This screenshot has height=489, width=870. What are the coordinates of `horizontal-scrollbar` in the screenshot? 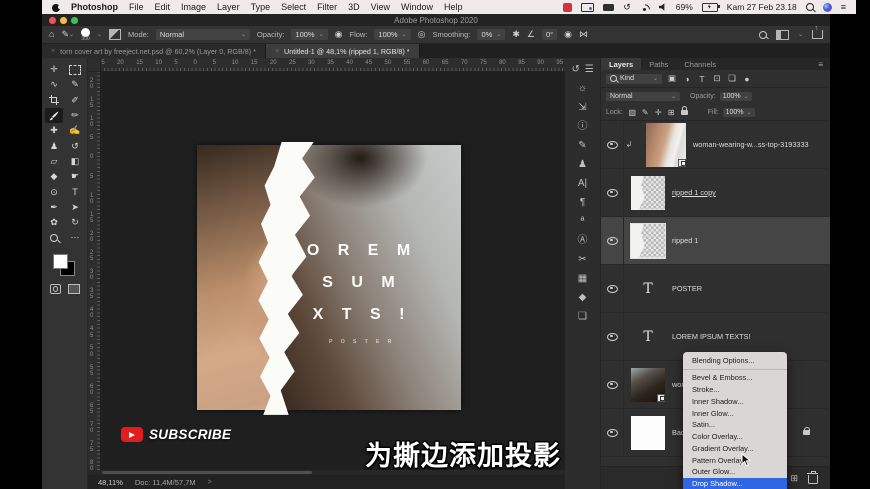 It's located at (326, 472).